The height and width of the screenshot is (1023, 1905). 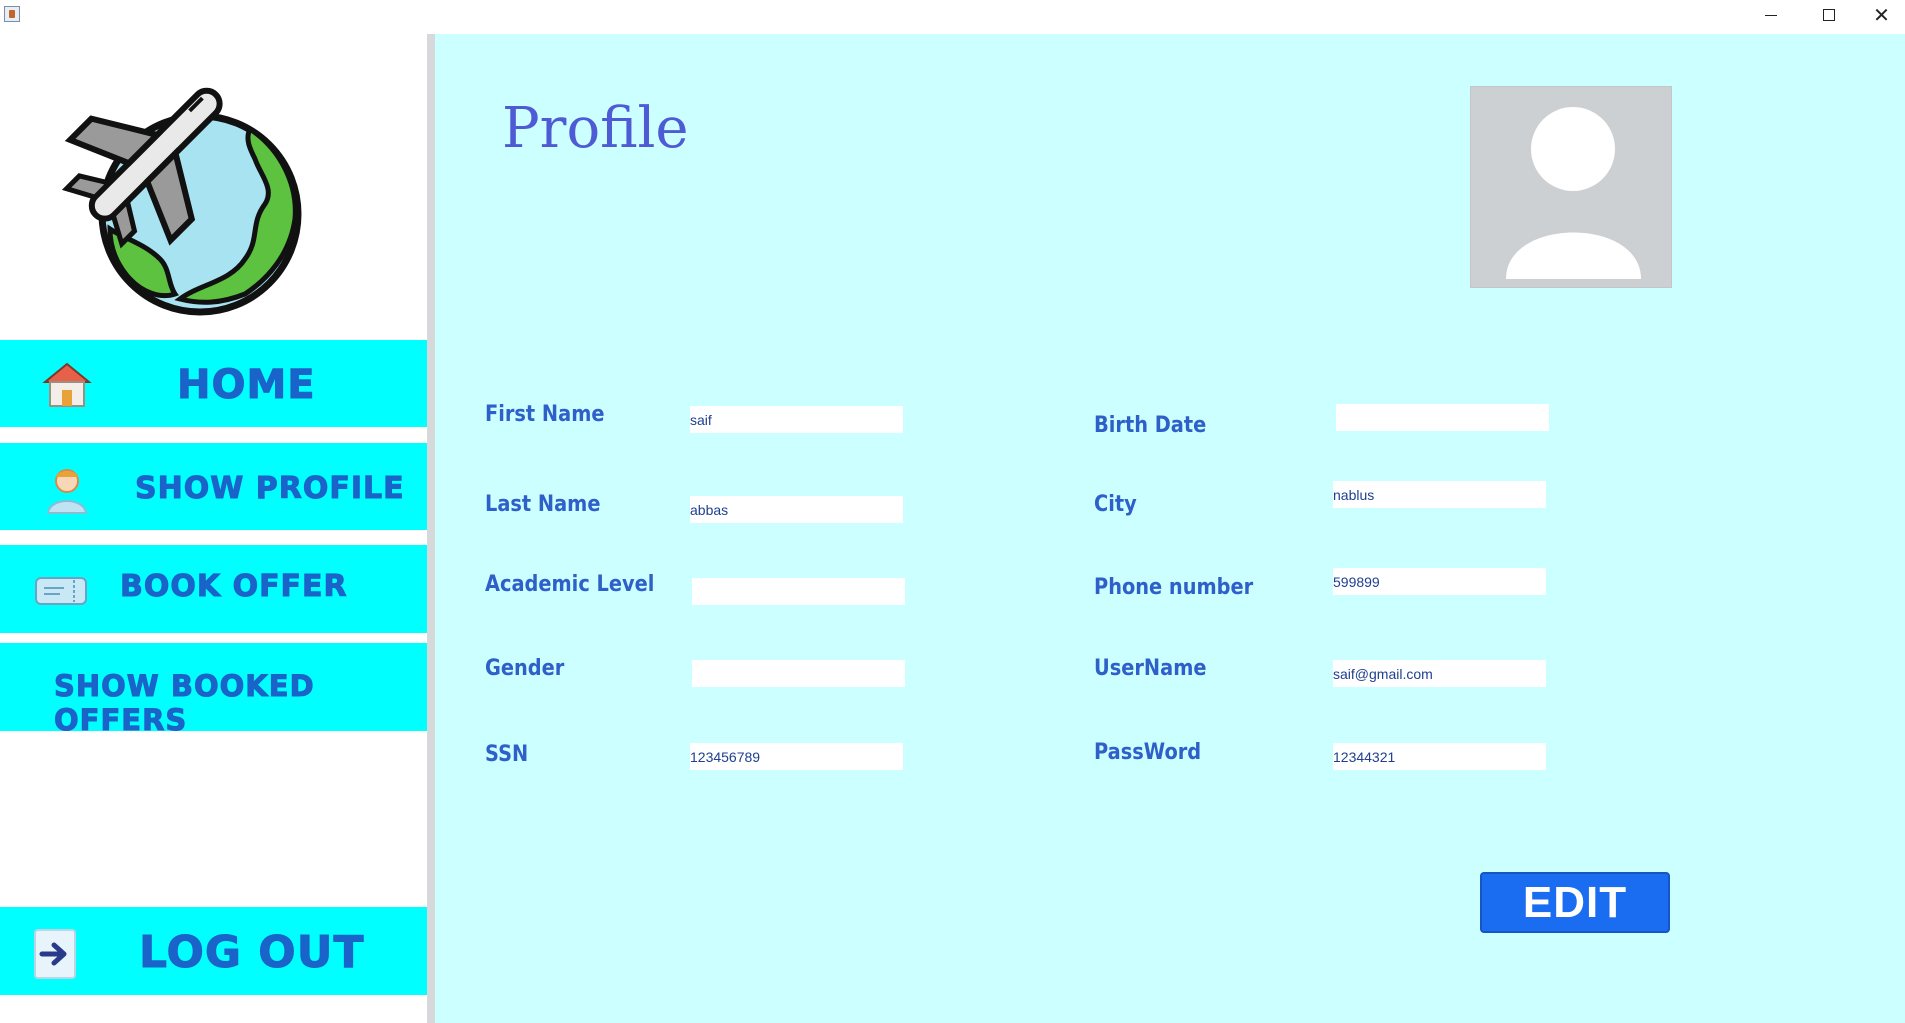 I want to click on gender-field, so click(x=798, y=673).